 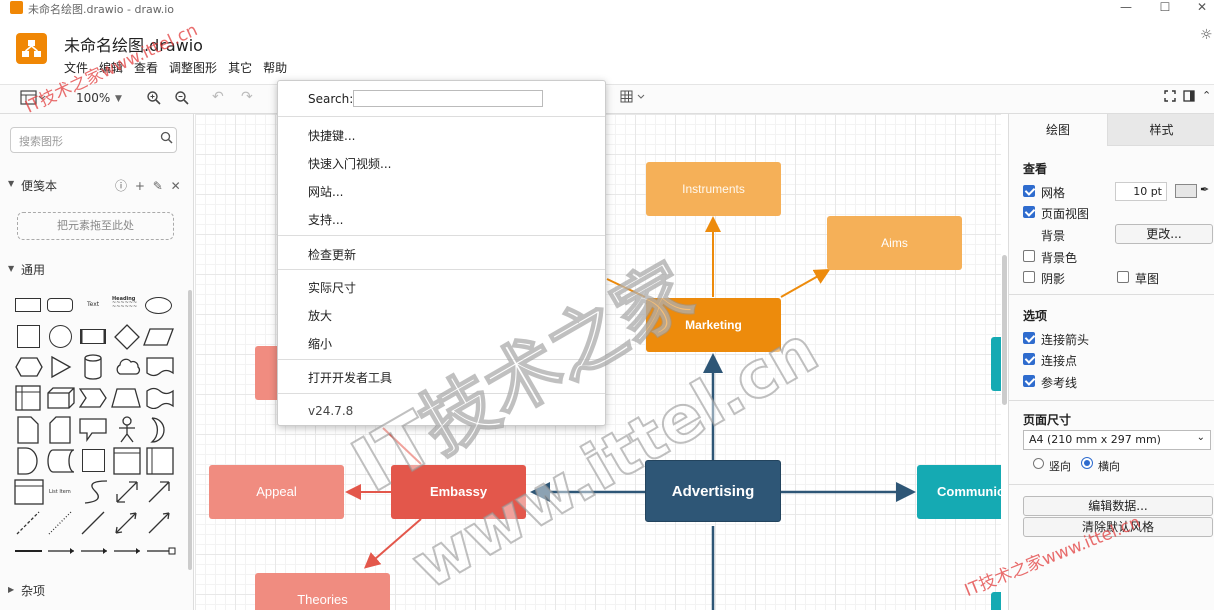 What do you see at coordinates (61, 461) in the screenshot?
I see `shape-data-storage` at bounding box center [61, 461].